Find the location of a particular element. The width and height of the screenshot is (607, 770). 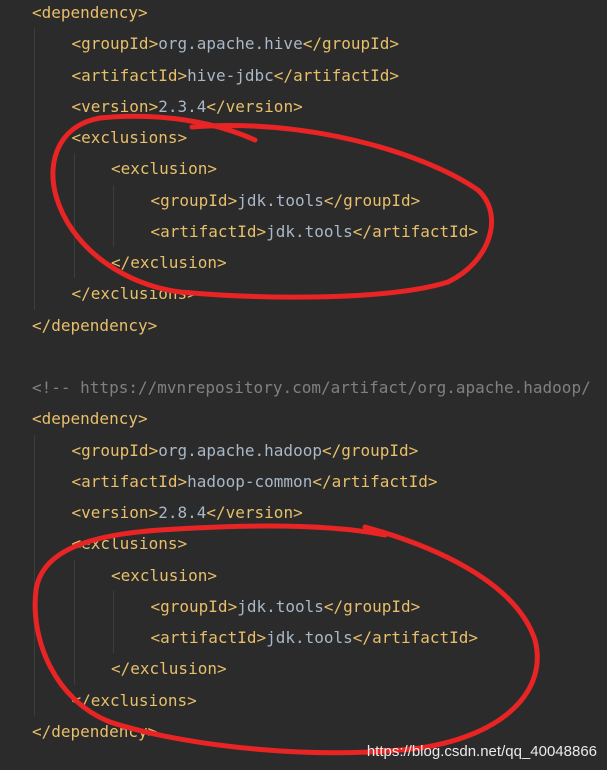

xml-text-value: hadoop-common is located at coordinates (250, 481).